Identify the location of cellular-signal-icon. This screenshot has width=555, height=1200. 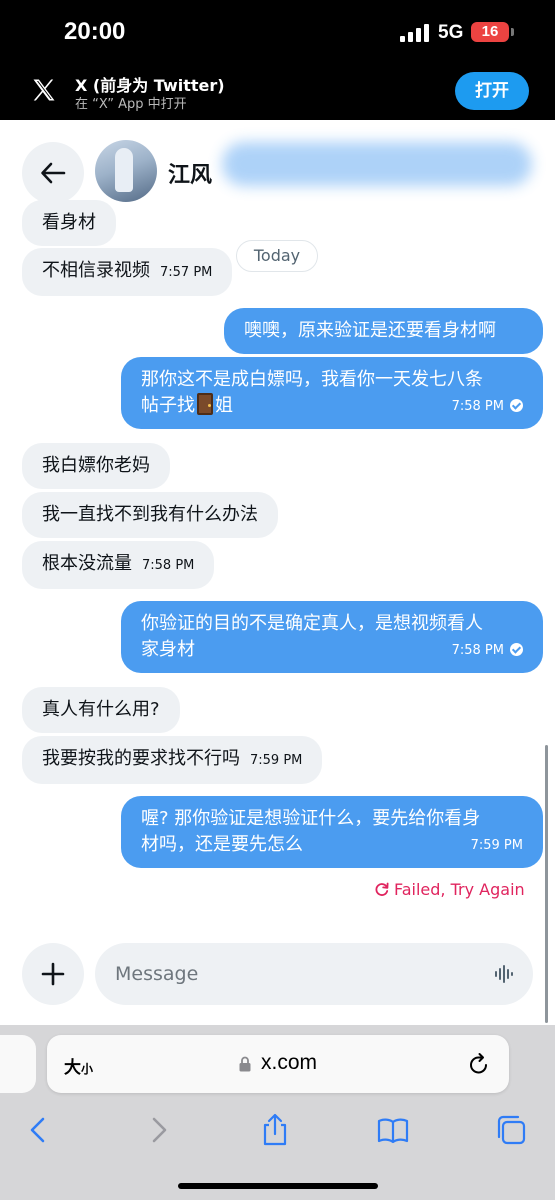
(414, 33).